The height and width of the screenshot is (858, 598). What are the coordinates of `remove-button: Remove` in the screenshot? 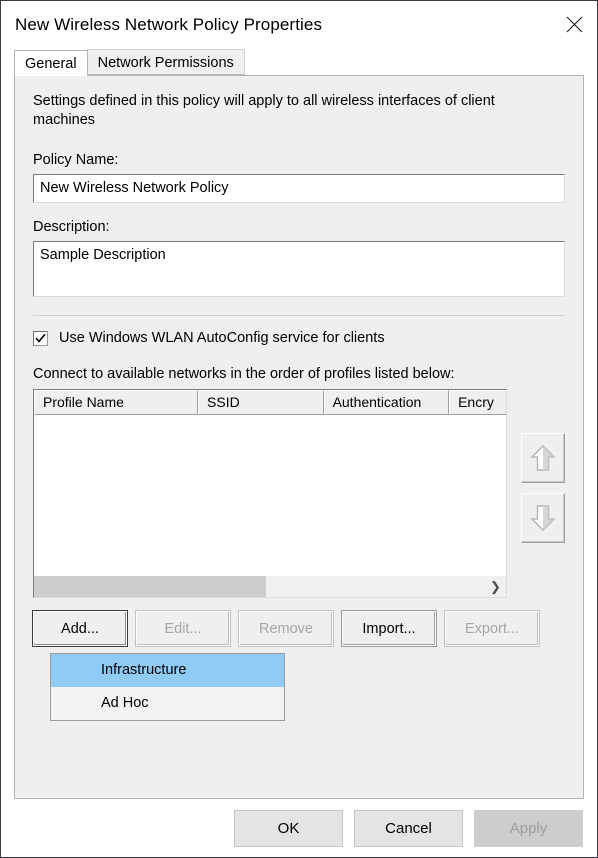 It's located at (286, 628).